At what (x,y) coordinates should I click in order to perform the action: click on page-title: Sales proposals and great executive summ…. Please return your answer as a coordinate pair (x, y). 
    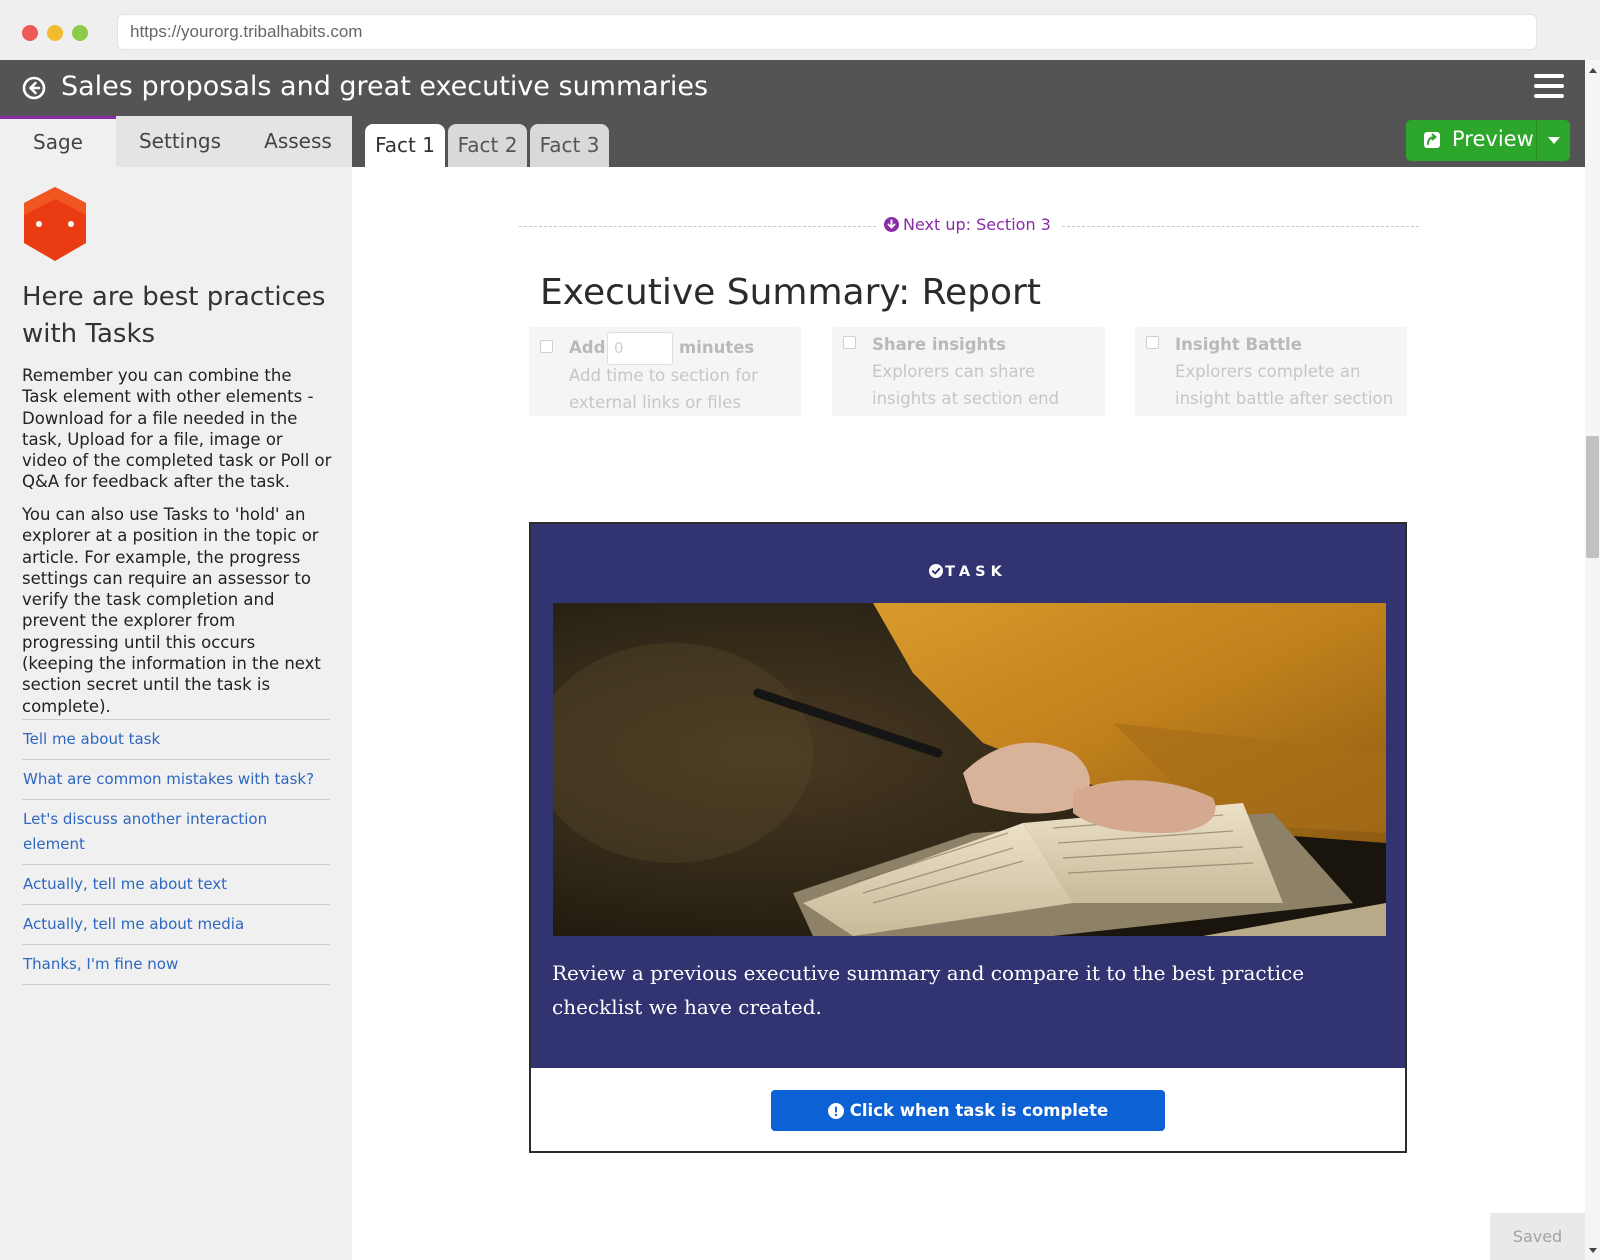
    Looking at the image, I should click on (385, 86).